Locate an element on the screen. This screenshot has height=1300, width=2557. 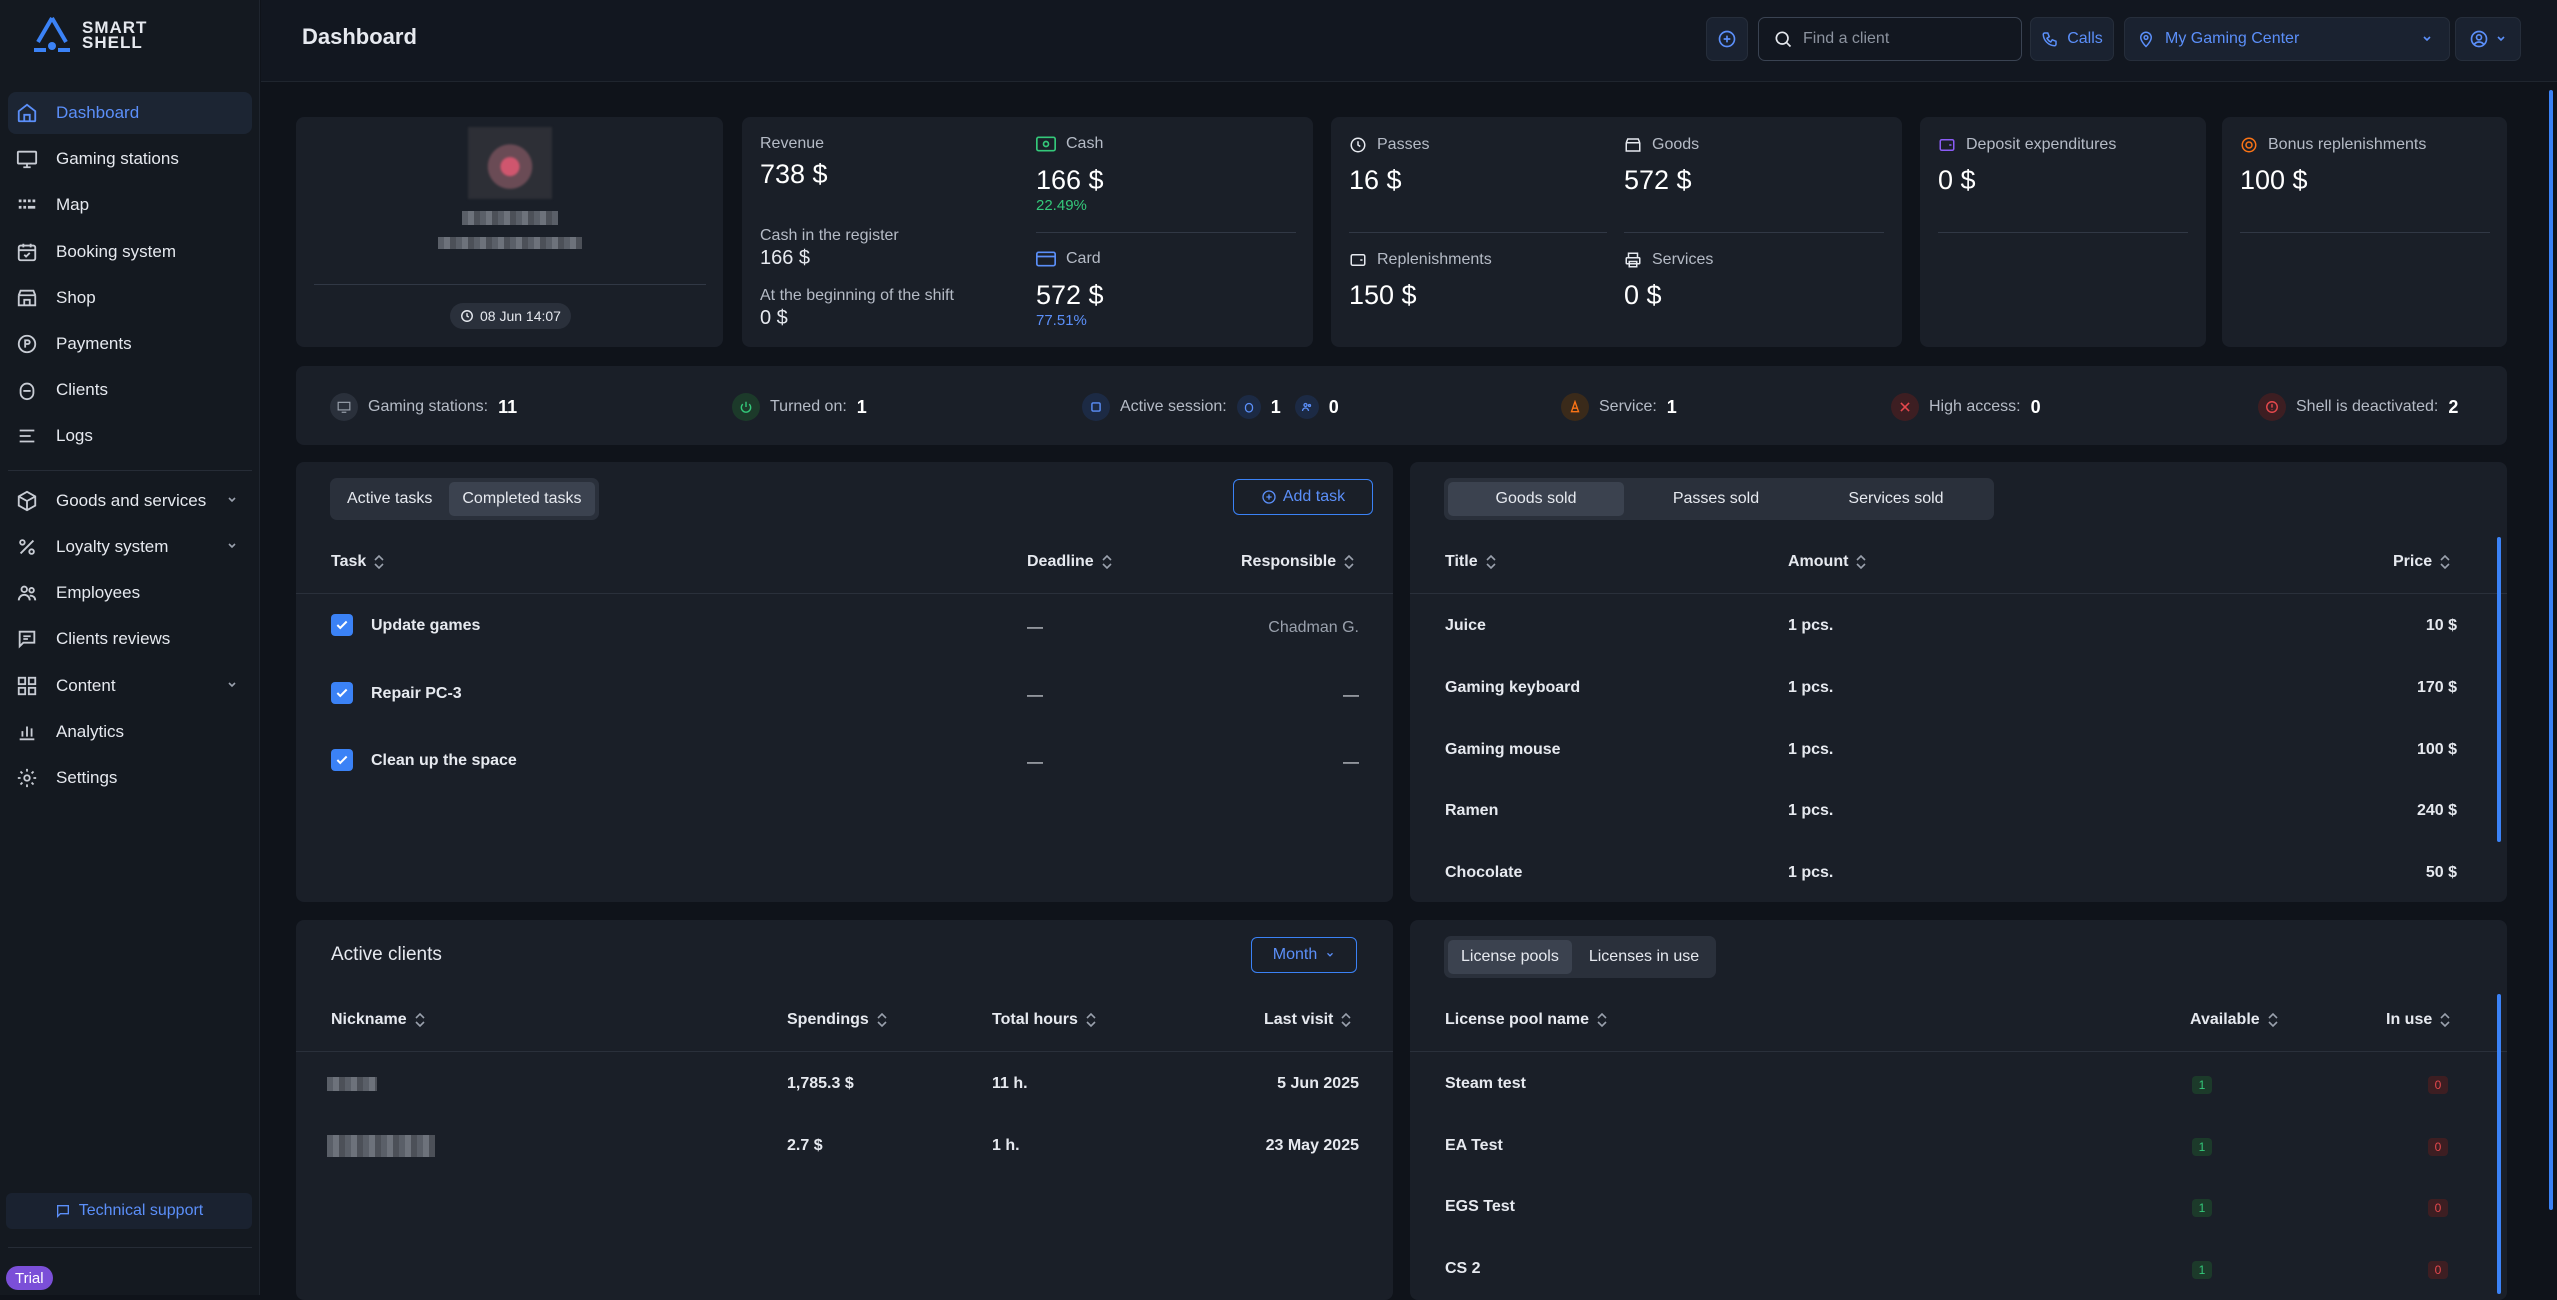
goods-title: Juice is located at coordinates (1465, 625).